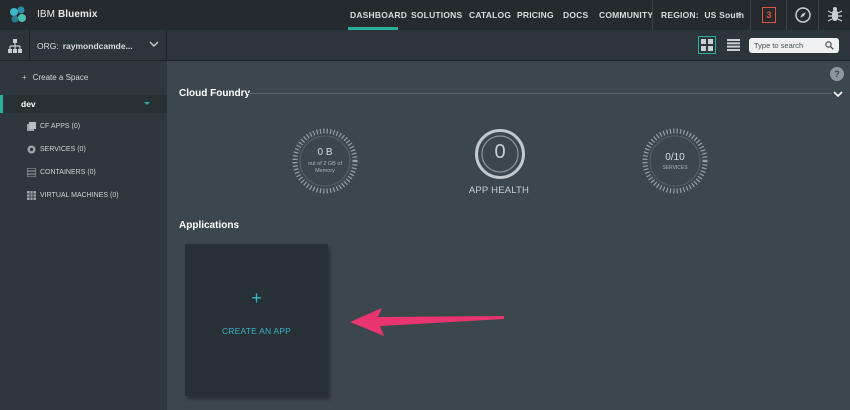 This screenshot has height=410, width=850. What do you see at coordinates (56, 149) in the screenshot?
I see `sidebar-item-services: SERVICES (0)` at bounding box center [56, 149].